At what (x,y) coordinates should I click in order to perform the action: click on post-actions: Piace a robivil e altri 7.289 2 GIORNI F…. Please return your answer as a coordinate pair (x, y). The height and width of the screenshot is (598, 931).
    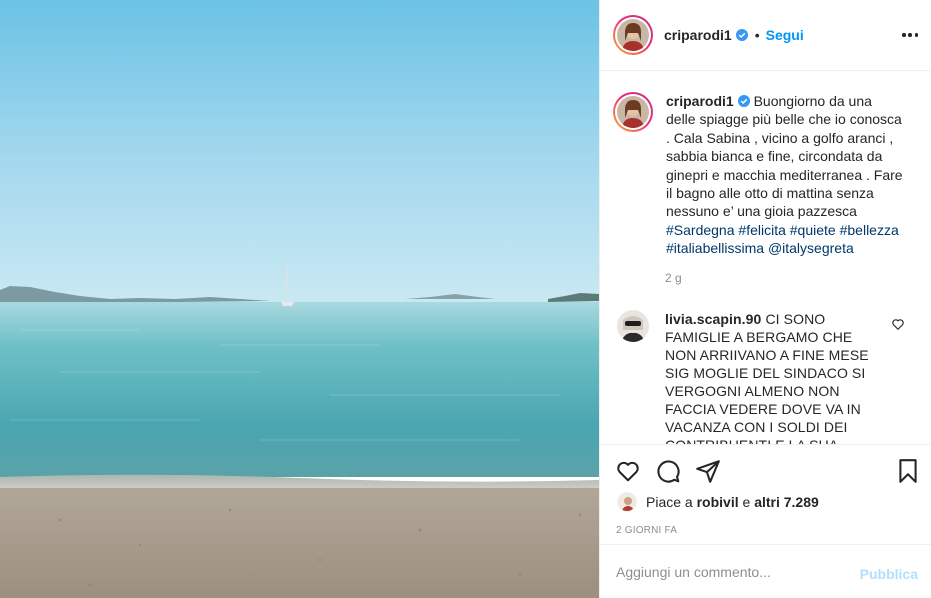
    Looking at the image, I should click on (765, 494).